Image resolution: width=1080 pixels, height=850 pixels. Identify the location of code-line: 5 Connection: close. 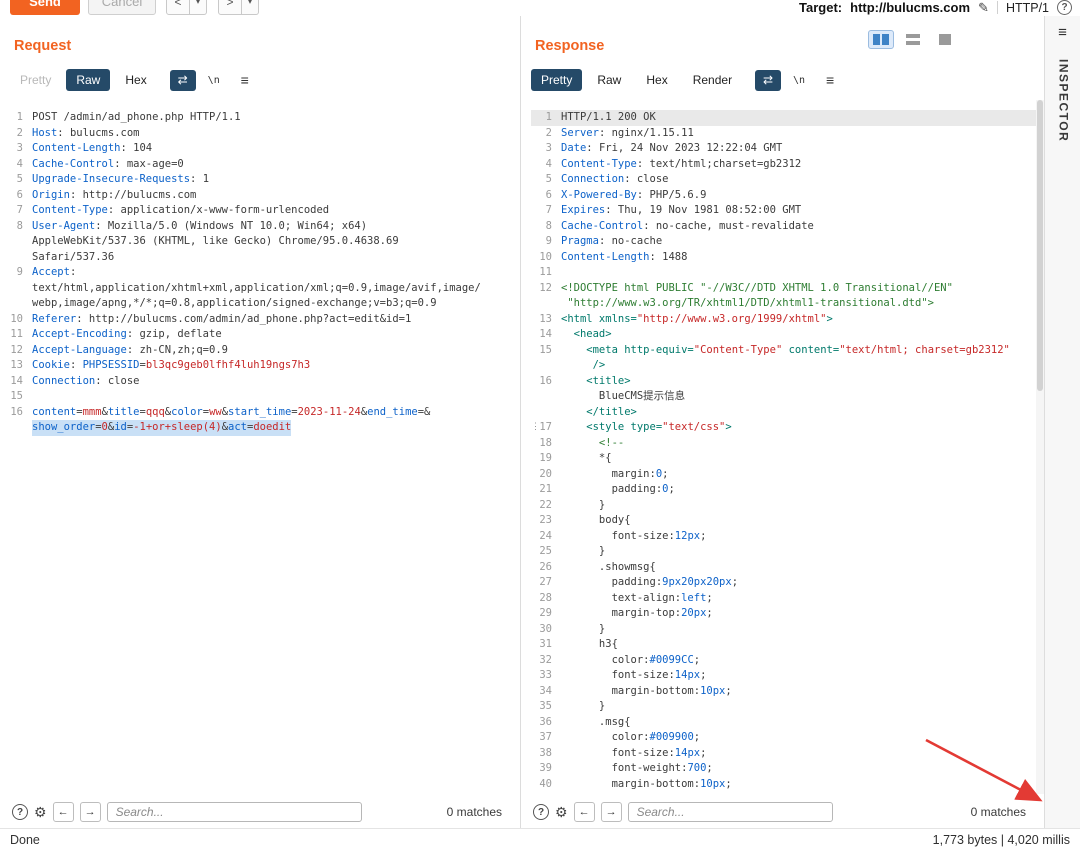
(786, 180).